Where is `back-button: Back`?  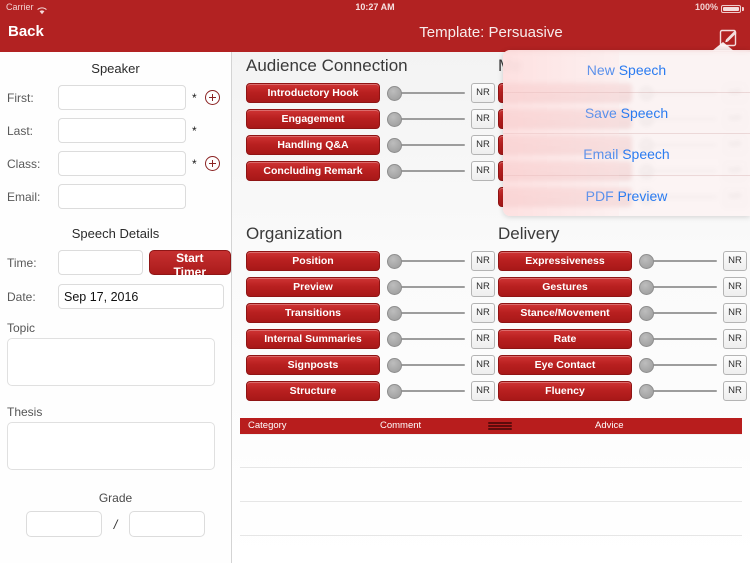
back-button: Back is located at coordinates (26, 31).